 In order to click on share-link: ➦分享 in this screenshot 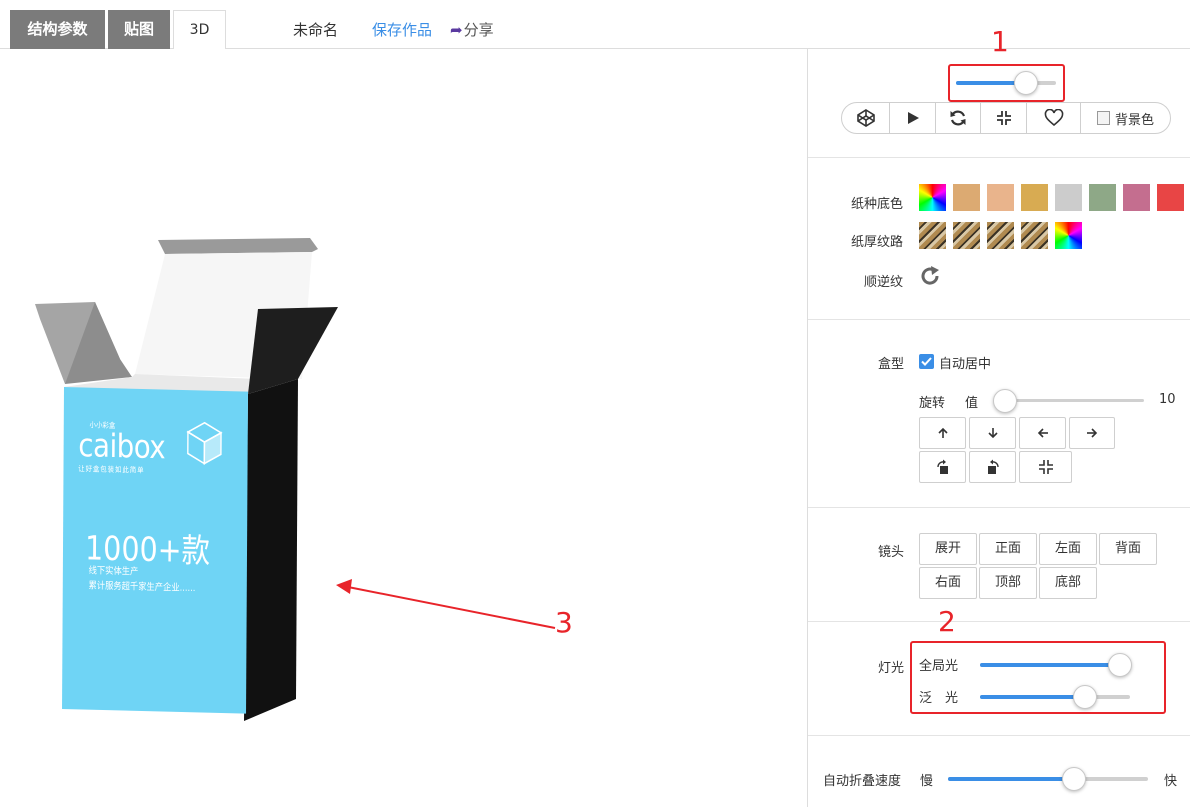, I will do `click(472, 29)`.